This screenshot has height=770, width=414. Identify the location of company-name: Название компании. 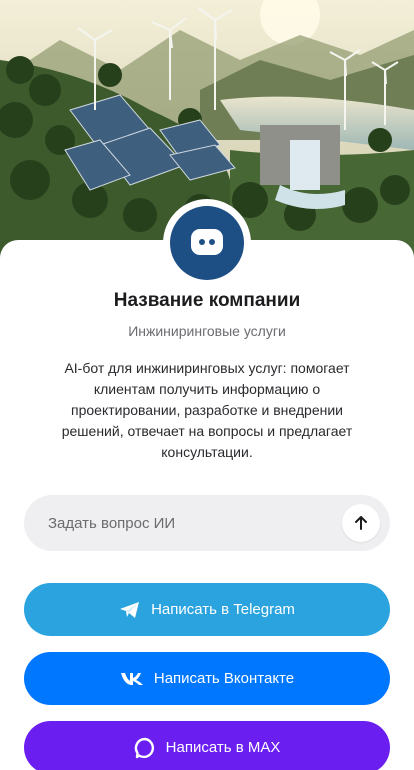
(207, 300).